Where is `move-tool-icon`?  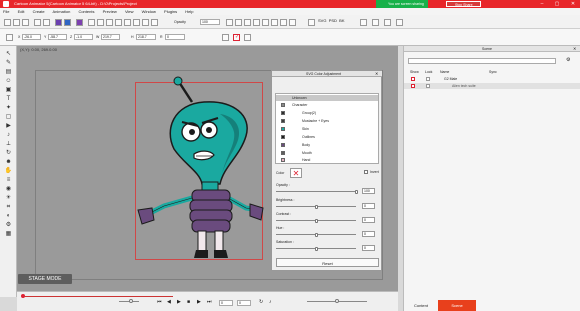
move-tool-icon is located at coordinates (100, 22).